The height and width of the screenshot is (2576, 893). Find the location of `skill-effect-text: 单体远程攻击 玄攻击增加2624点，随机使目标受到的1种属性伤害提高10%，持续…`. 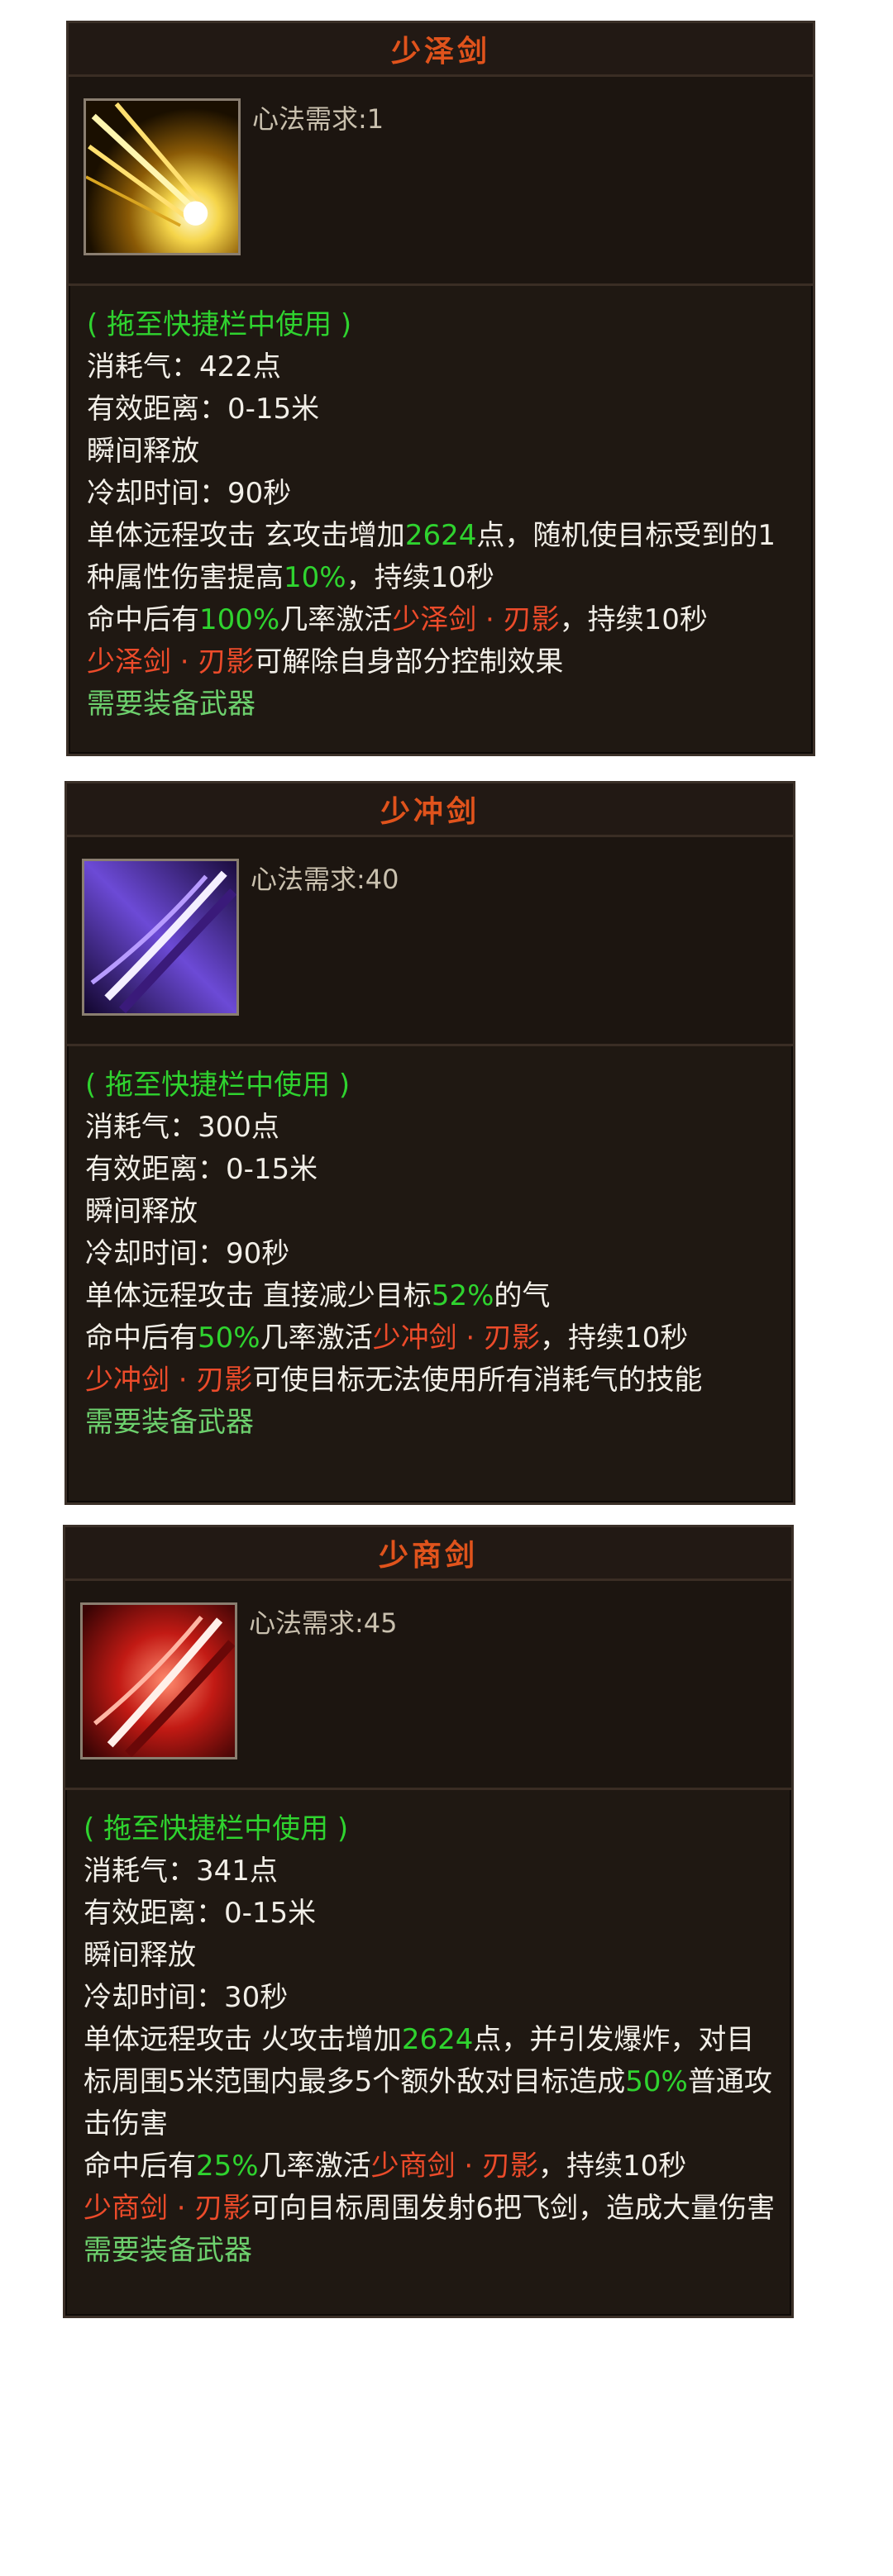

skill-effect-text: 单体远程攻击 玄攻击增加2624点，随机使目标受到的1种属性伤害提高10%，持续… is located at coordinates (442, 557).